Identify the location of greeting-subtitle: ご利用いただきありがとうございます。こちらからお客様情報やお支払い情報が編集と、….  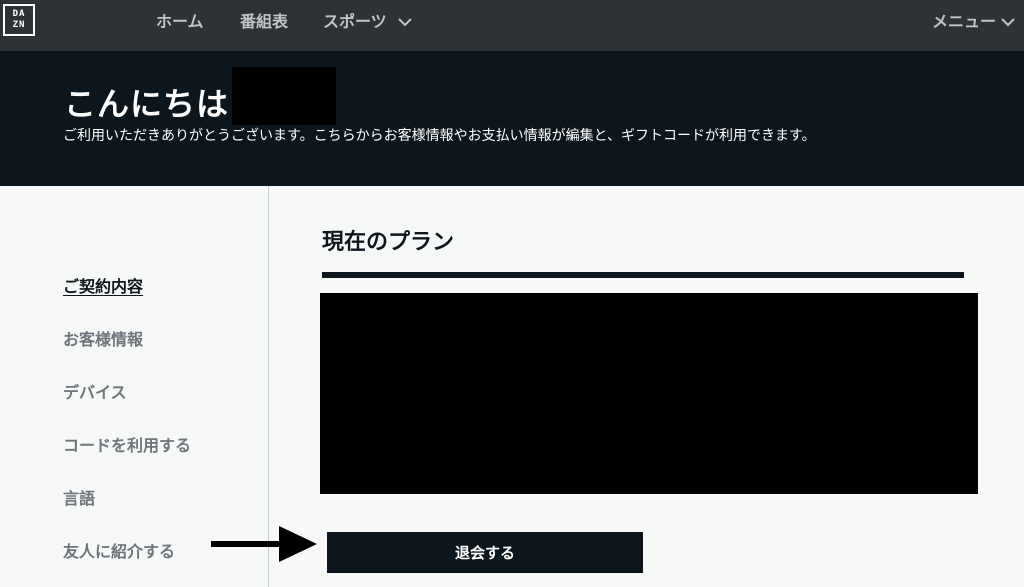
(439, 136).